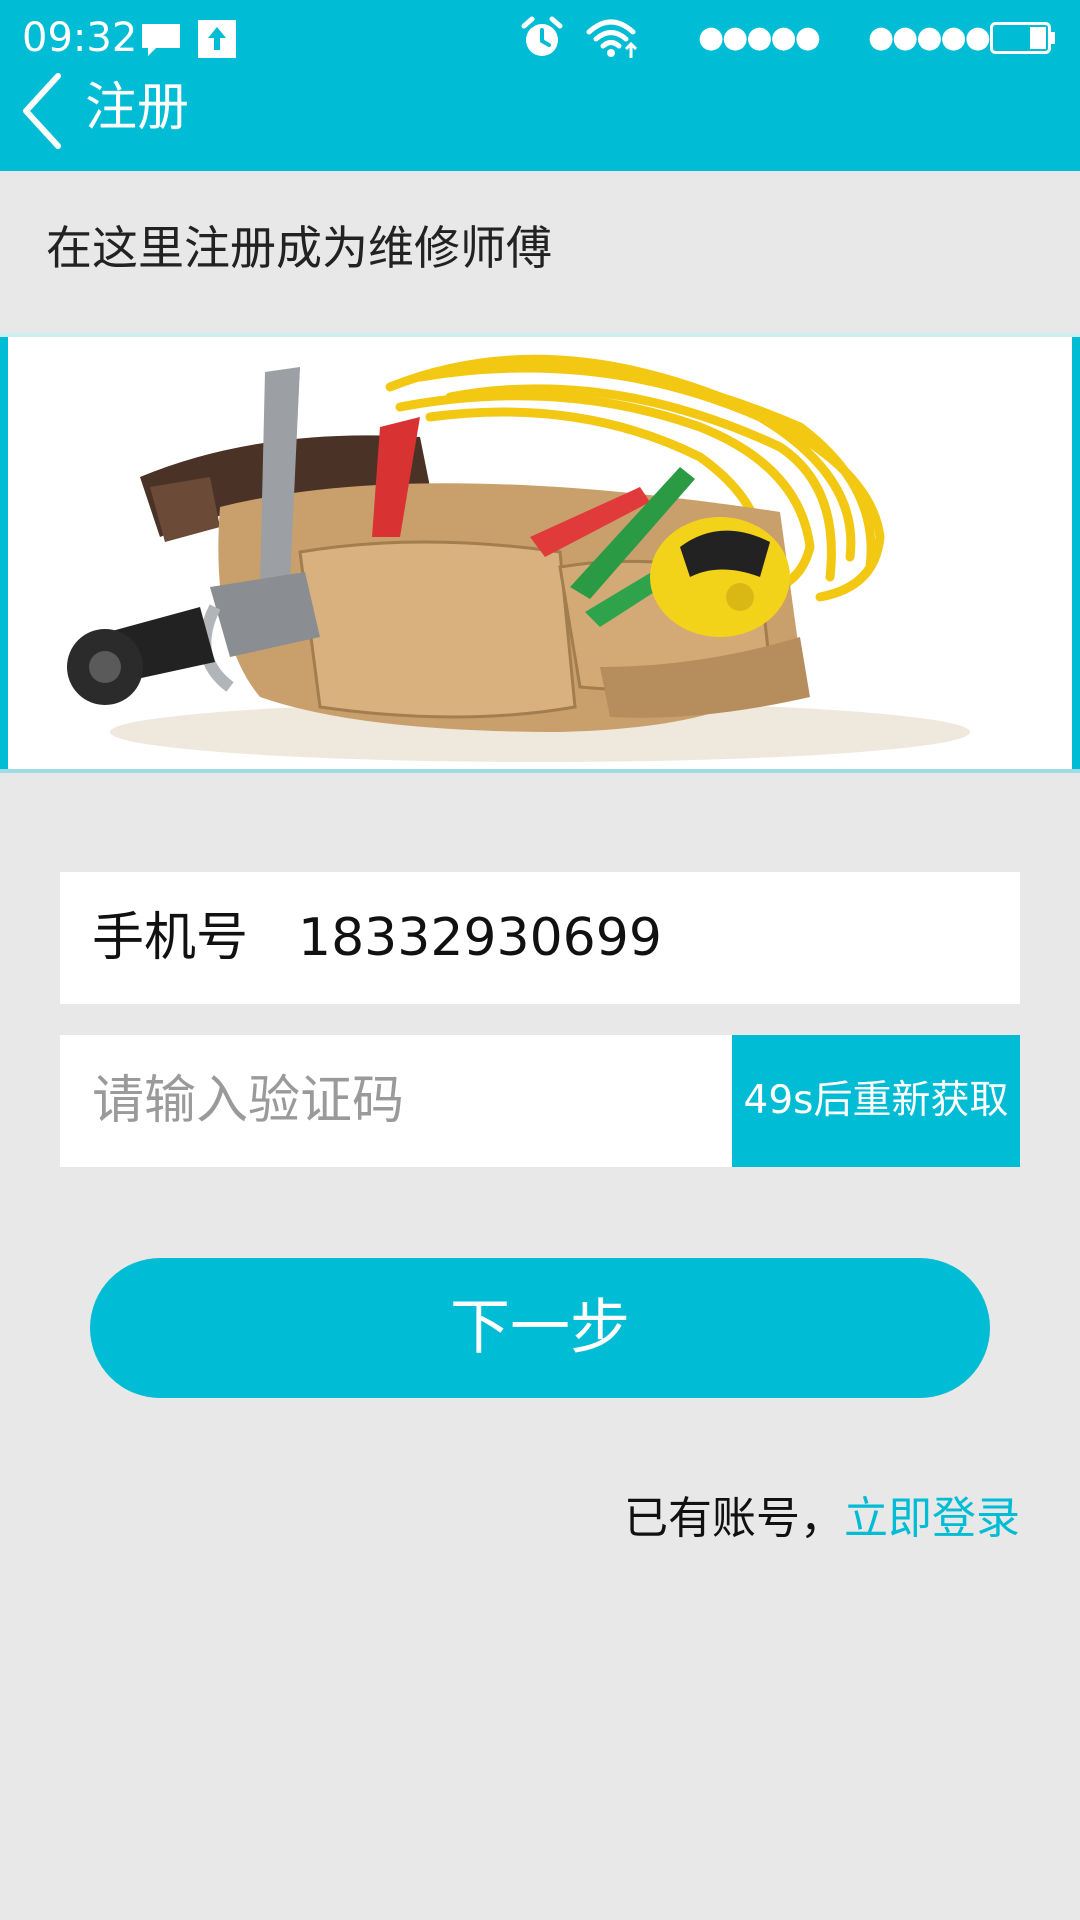 The height and width of the screenshot is (1920, 1080). What do you see at coordinates (161, 40) in the screenshot?
I see `message-icon` at bounding box center [161, 40].